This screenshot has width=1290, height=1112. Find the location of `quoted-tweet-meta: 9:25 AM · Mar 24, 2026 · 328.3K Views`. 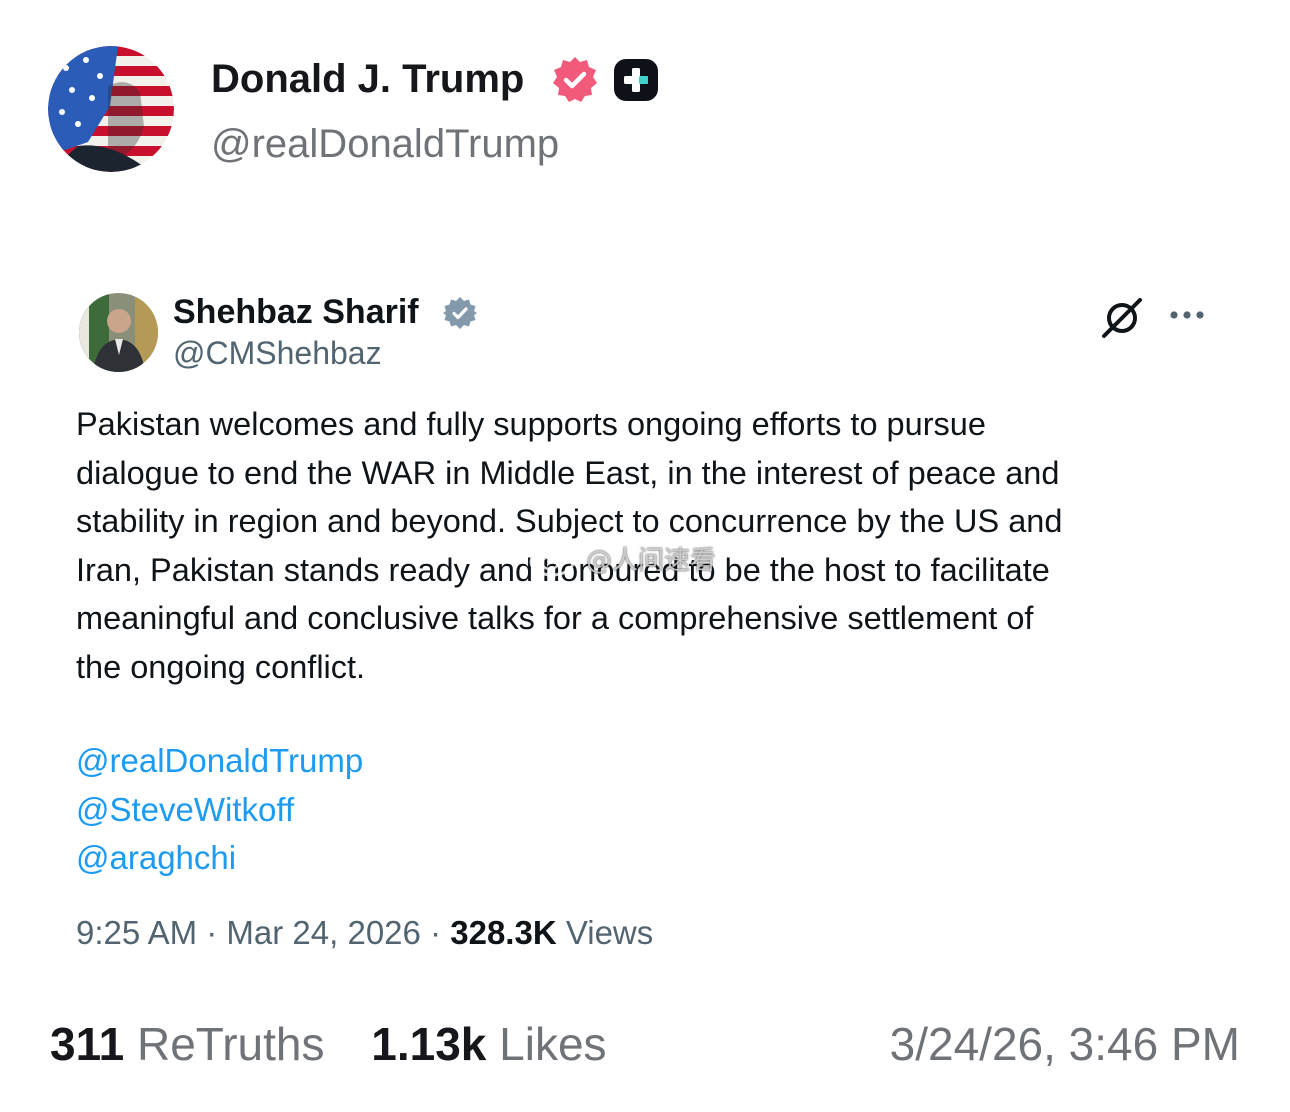

quoted-tweet-meta: 9:25 AM · Mar 24, 2026 · 328.3K Views is located at coordinates (364, 933).